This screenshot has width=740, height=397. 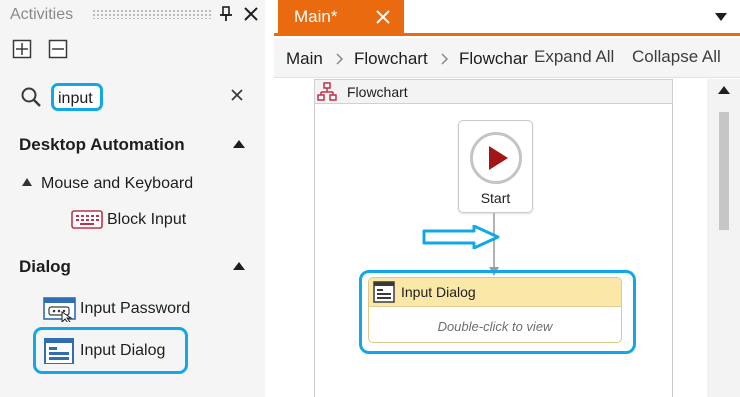 I want to click on start-circle, so click(x=496, y=158).